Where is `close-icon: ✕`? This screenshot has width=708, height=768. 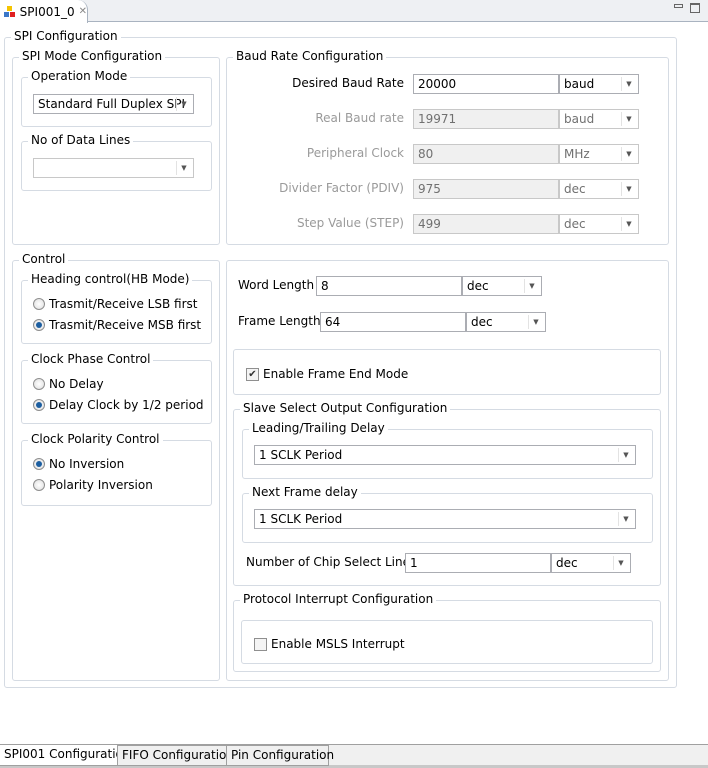 close-icon: ✕ is located at coordinates (83, 11).